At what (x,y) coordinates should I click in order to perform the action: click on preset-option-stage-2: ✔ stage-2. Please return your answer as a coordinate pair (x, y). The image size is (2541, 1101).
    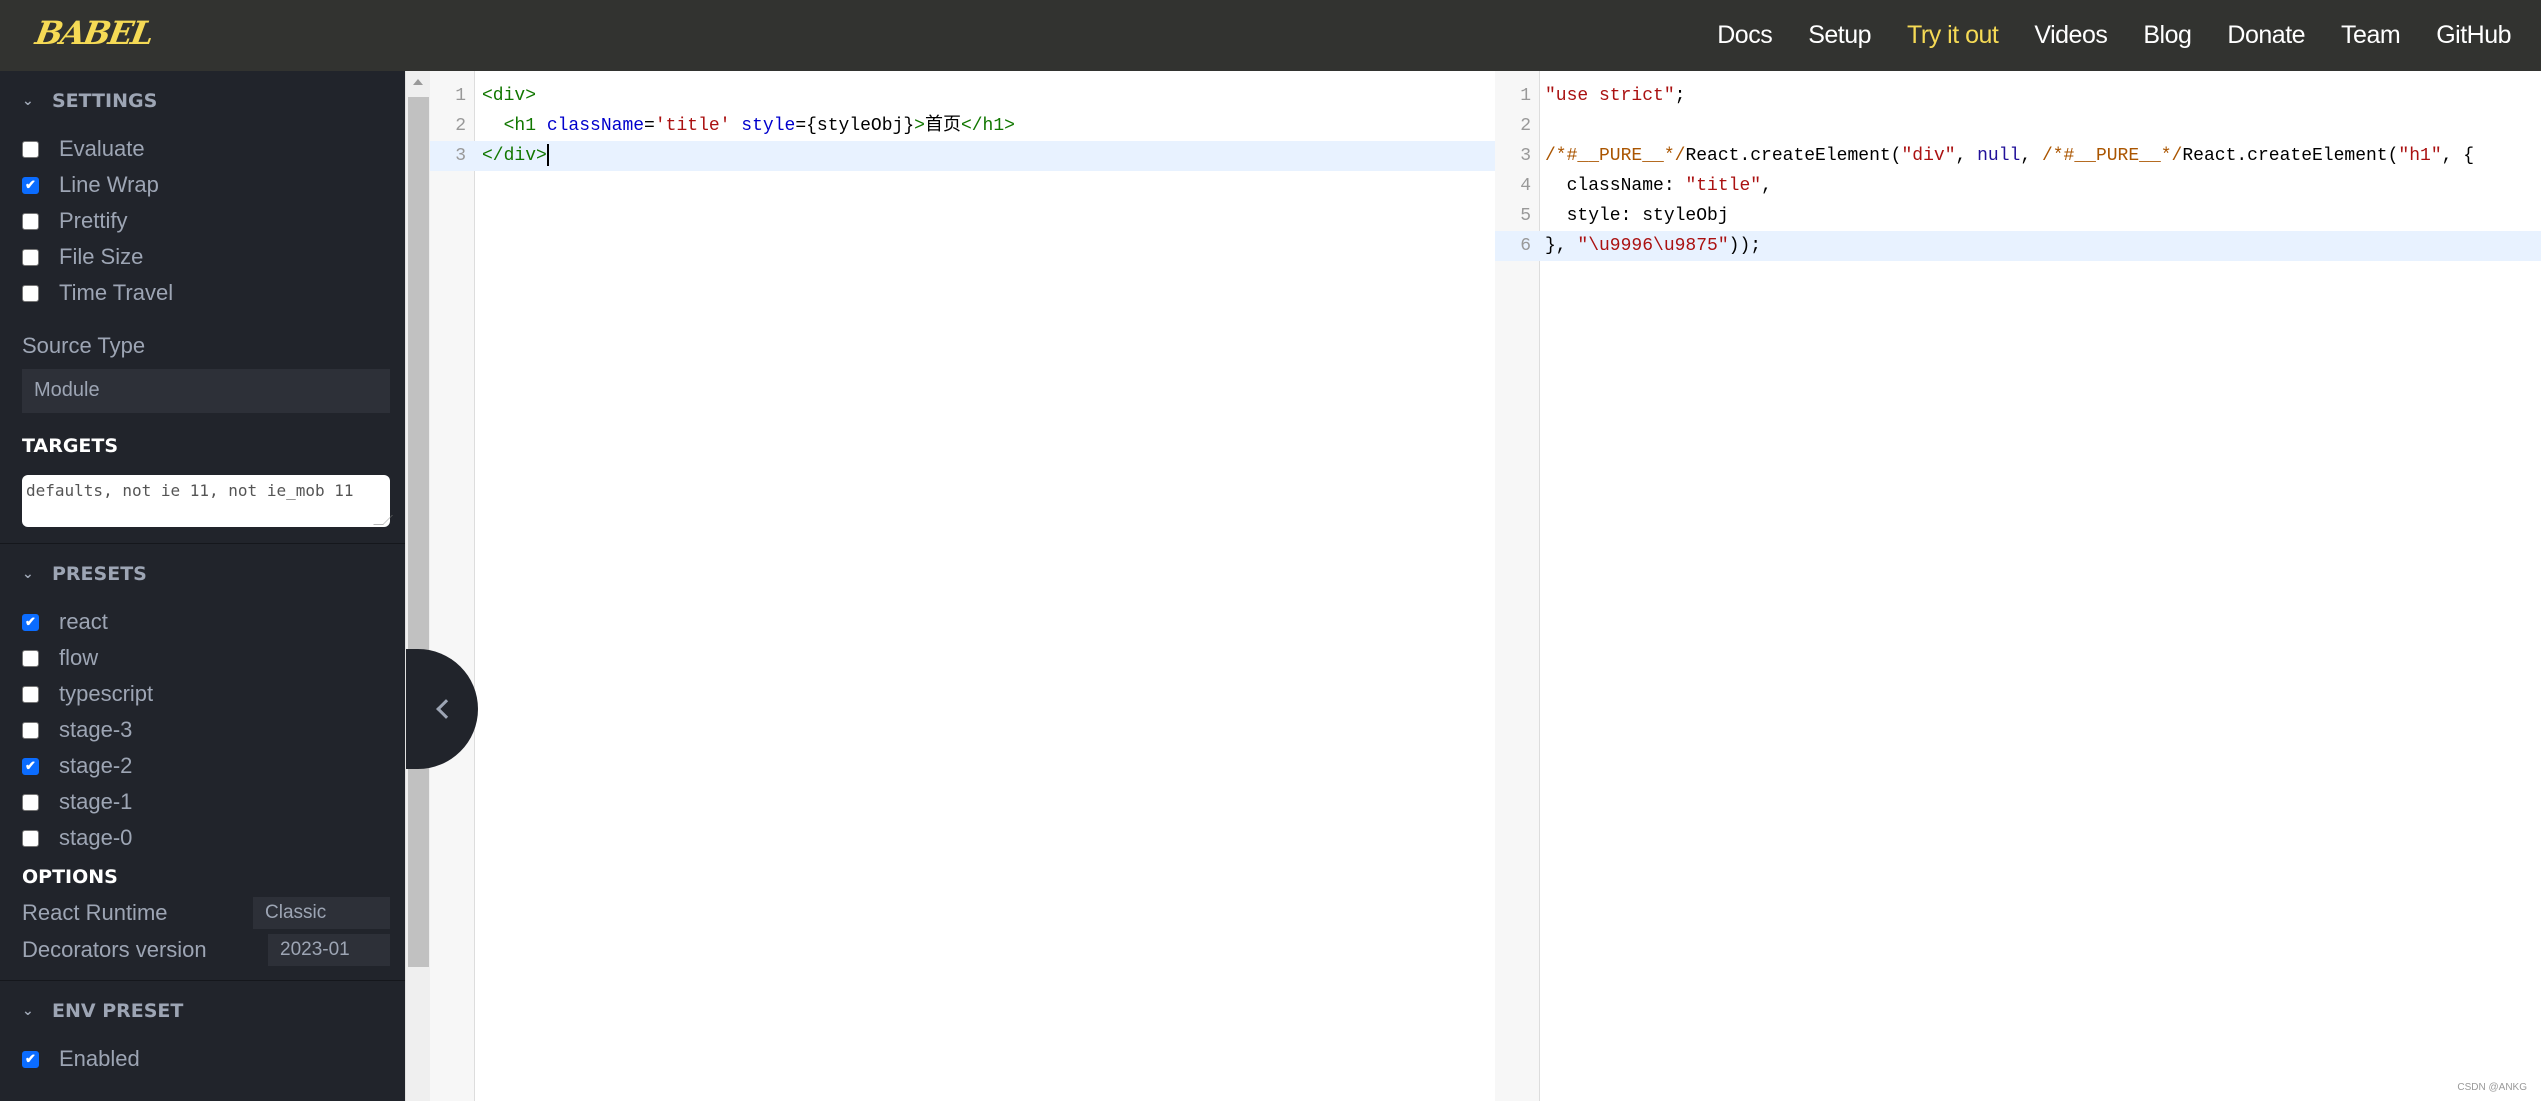
    Looking at the image, I should click on (202, 766).